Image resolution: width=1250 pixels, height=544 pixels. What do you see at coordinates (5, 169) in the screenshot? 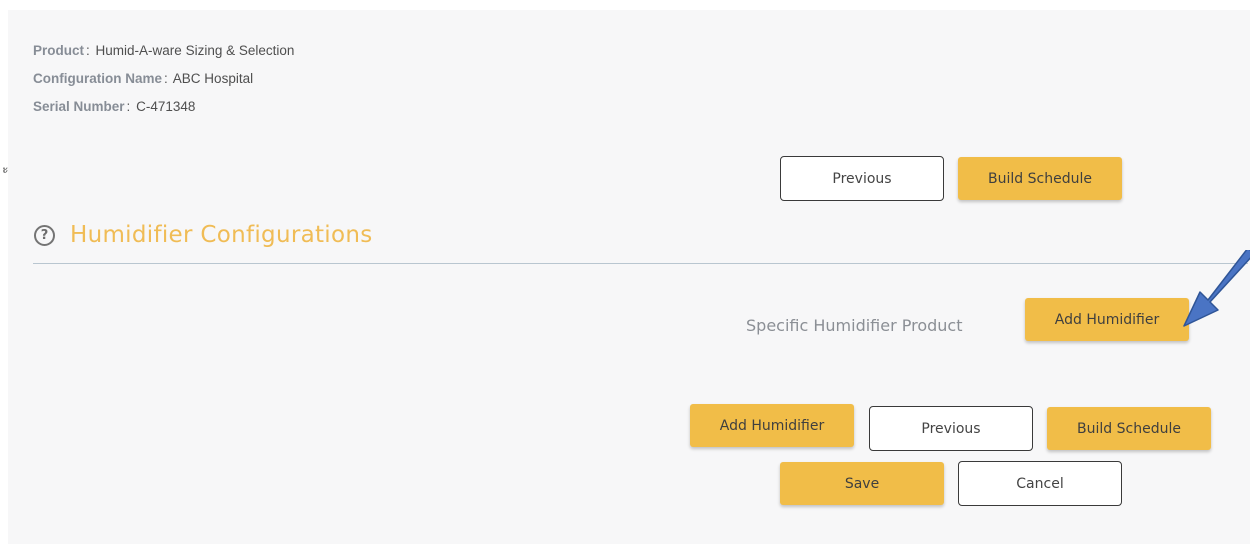
I see `edge-mark: ะ` at bounding box center [5, 169].